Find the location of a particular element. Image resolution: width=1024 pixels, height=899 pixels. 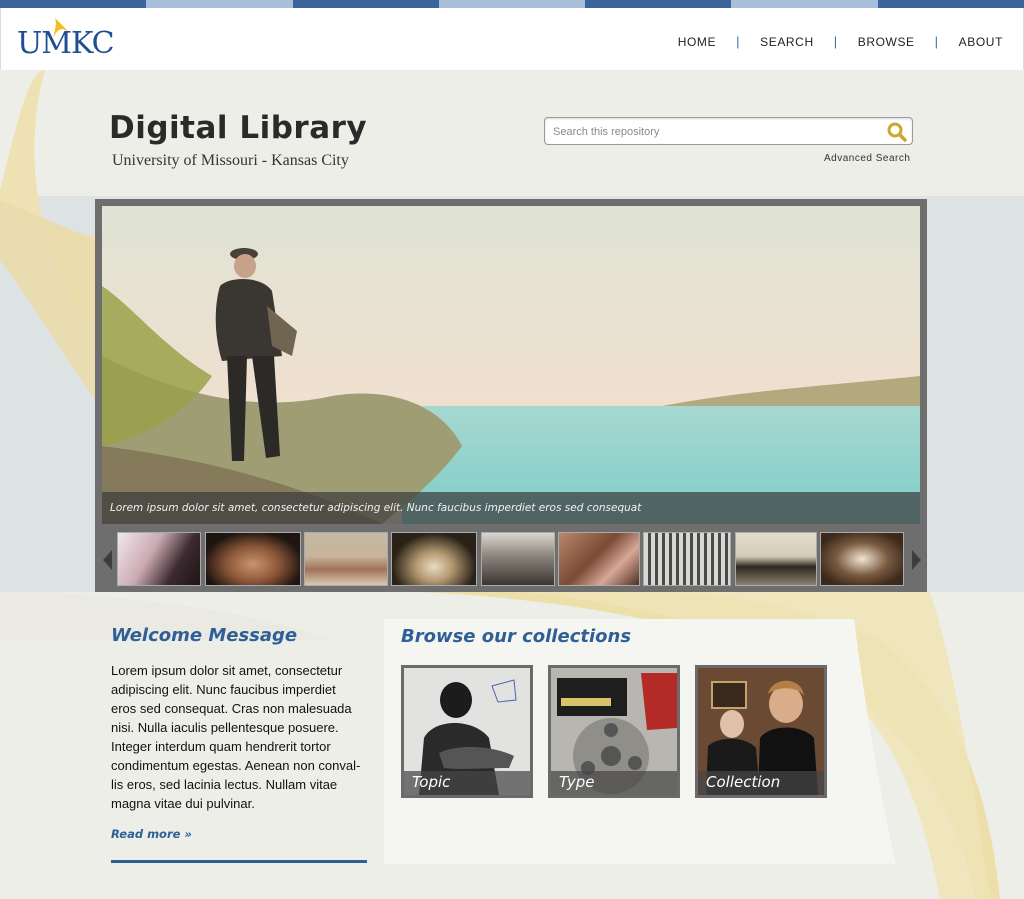

collection-label-bar: Collection is located at coordinates (761, 783).